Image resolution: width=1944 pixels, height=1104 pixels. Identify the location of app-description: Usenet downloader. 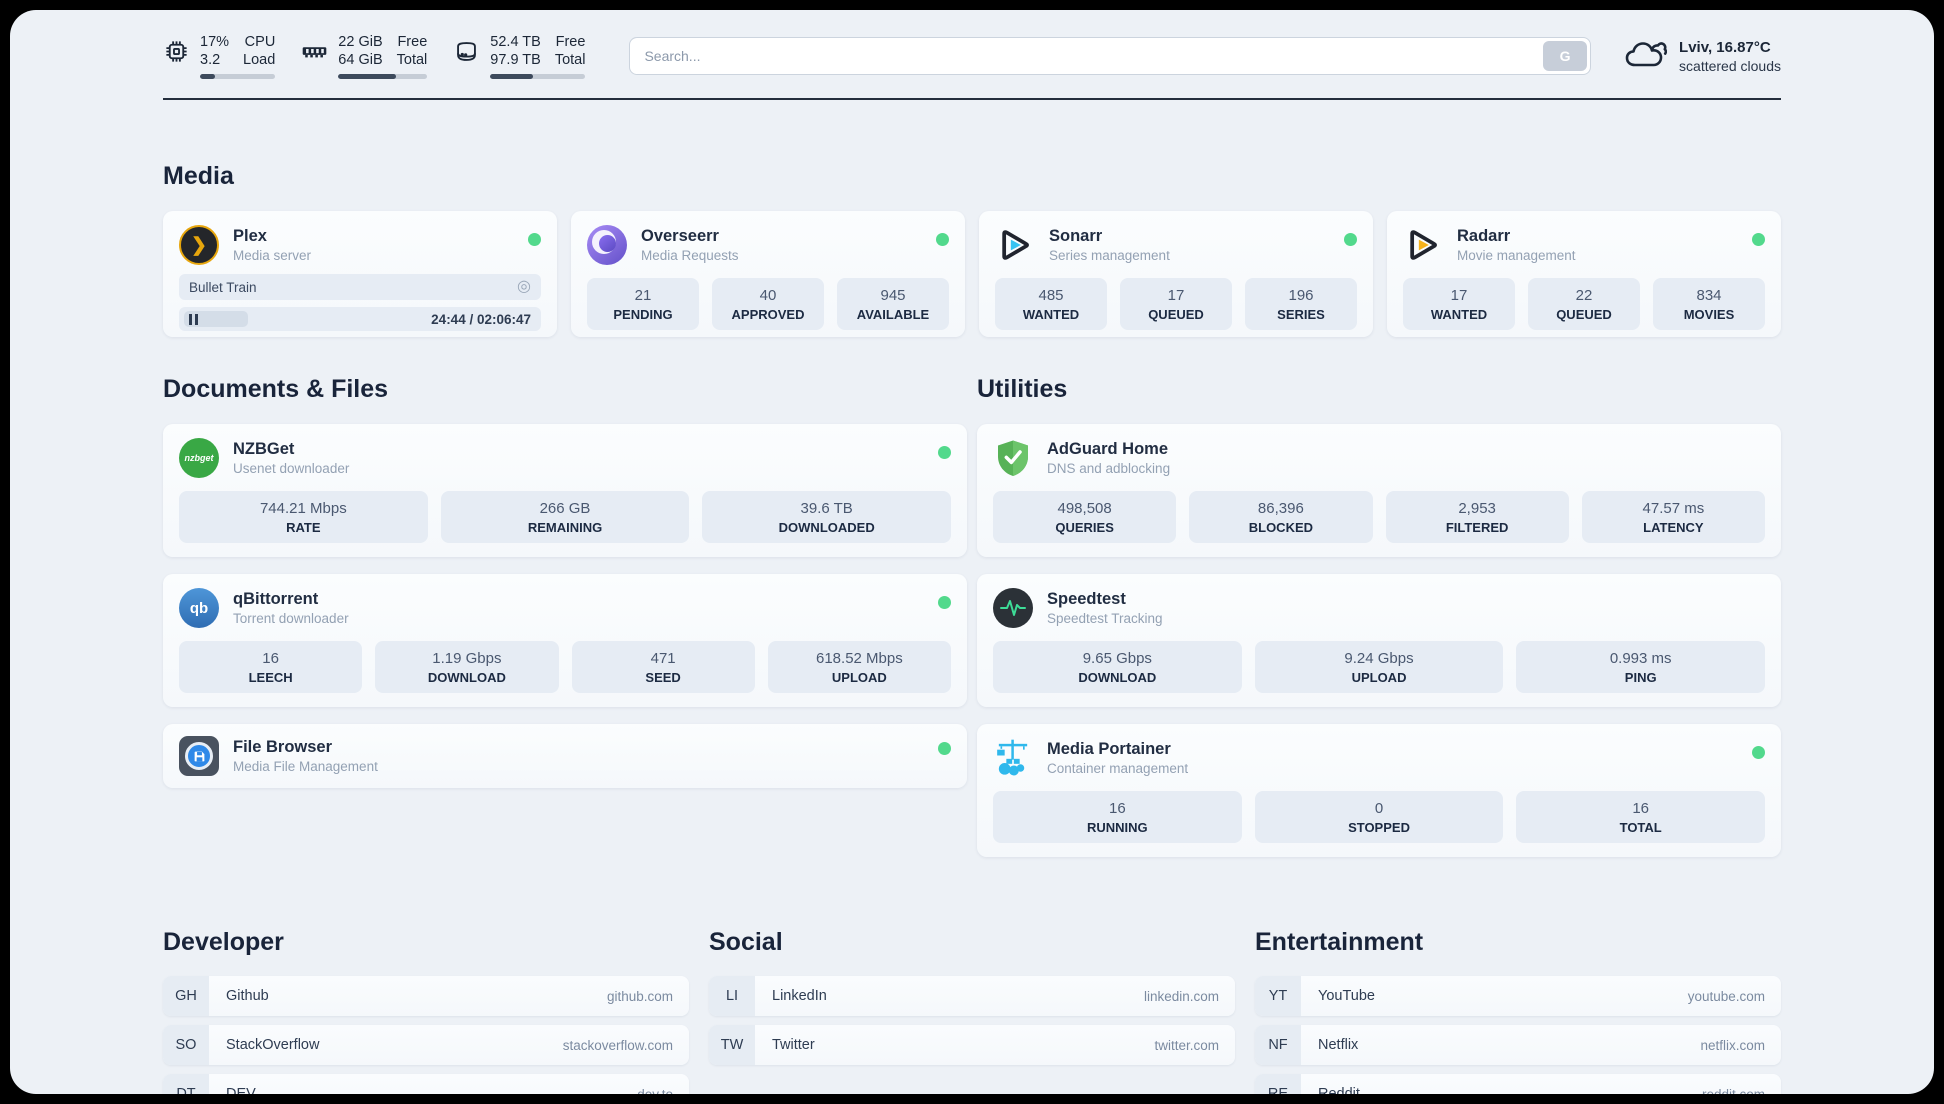
(291, 468).